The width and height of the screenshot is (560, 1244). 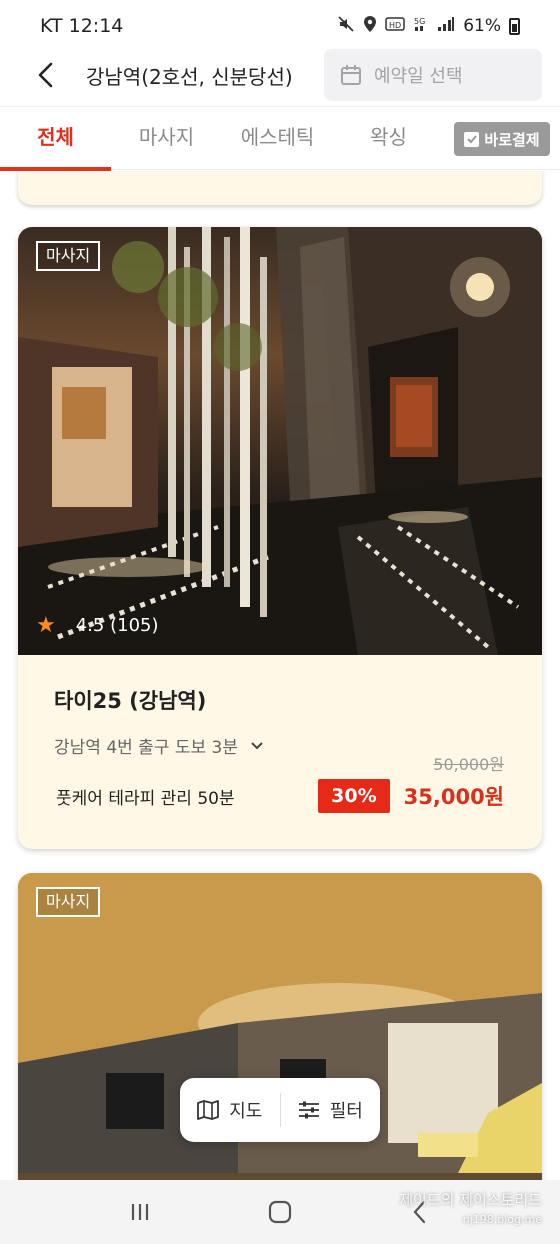 I want to click on app-header: 강남역(2호선, 신분당선) 예약일 선택, so click(x=280, y=75).